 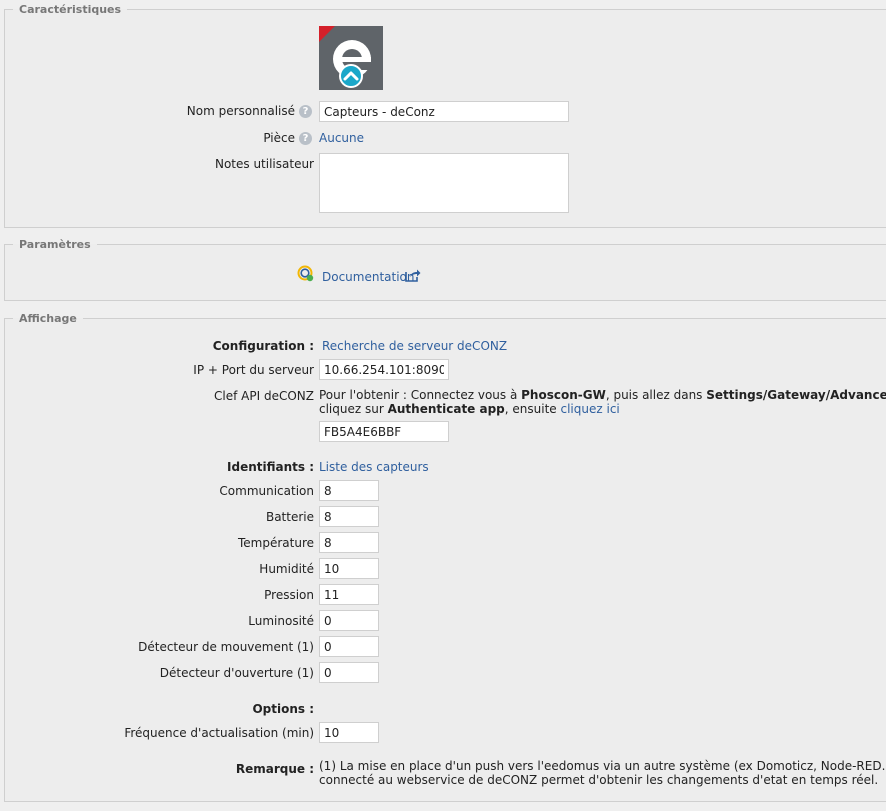 What do you see at coordinates (289, 595) in the screenshot?
I see `label-pression: Pression` at bounding box center [289, 595].